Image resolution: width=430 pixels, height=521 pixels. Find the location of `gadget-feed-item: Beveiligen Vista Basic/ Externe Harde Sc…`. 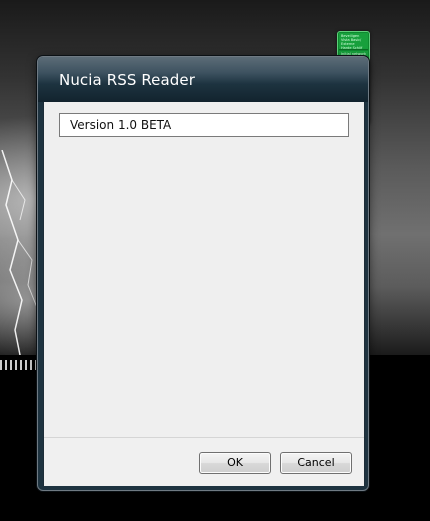

gadget-feed-item: Beveiligen Vista Basic/ Externe Harde Sc… is located at coordinates (353, 41).